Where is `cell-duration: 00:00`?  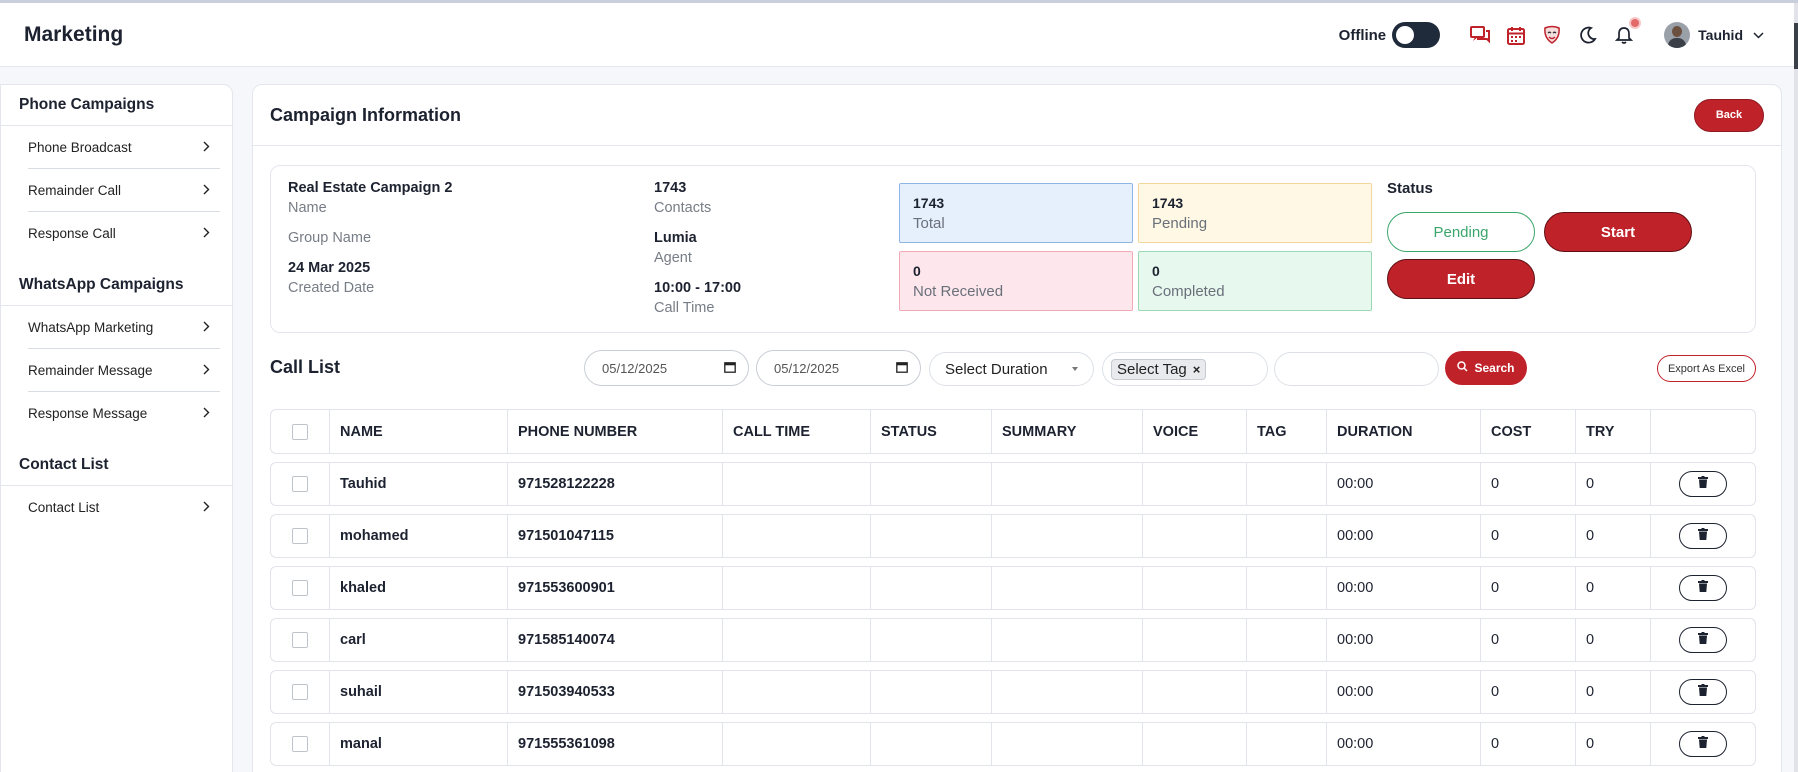
cell-duration: 00:00 is located at coordinates (1403, 744).